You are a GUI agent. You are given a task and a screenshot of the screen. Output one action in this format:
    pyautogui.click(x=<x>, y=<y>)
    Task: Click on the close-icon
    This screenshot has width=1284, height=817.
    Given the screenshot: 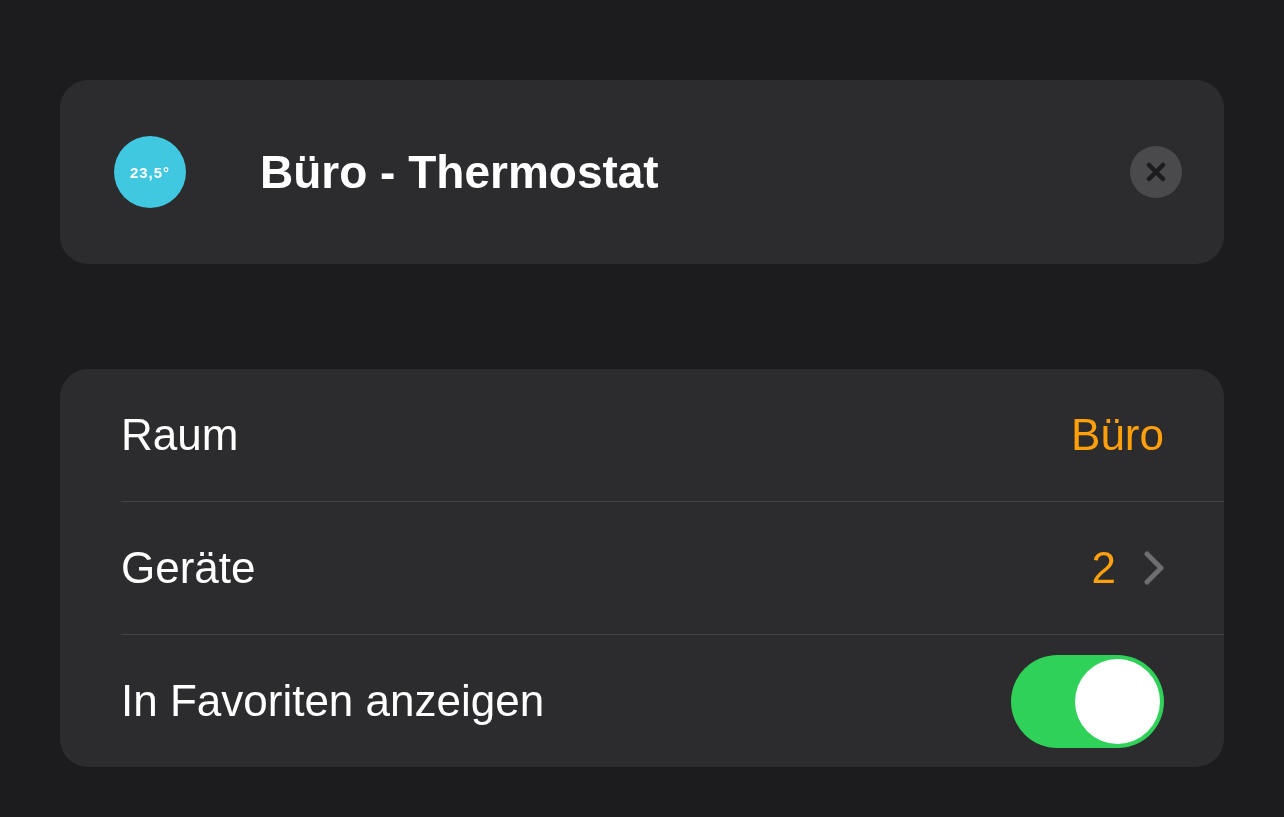 What is the action you would take?
    pyautogui.click(x=1156, y=172)
    